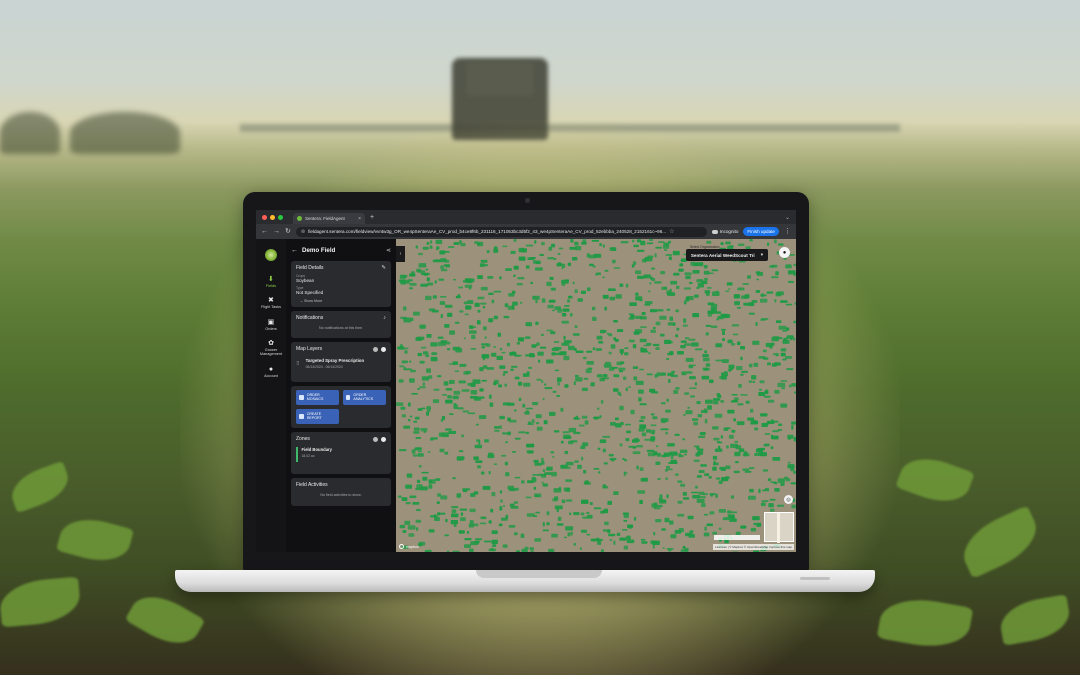 The width and height of the screenshot is (1080, 675). I want to click on collapse-panel-button: ‹, so click(400, 254).